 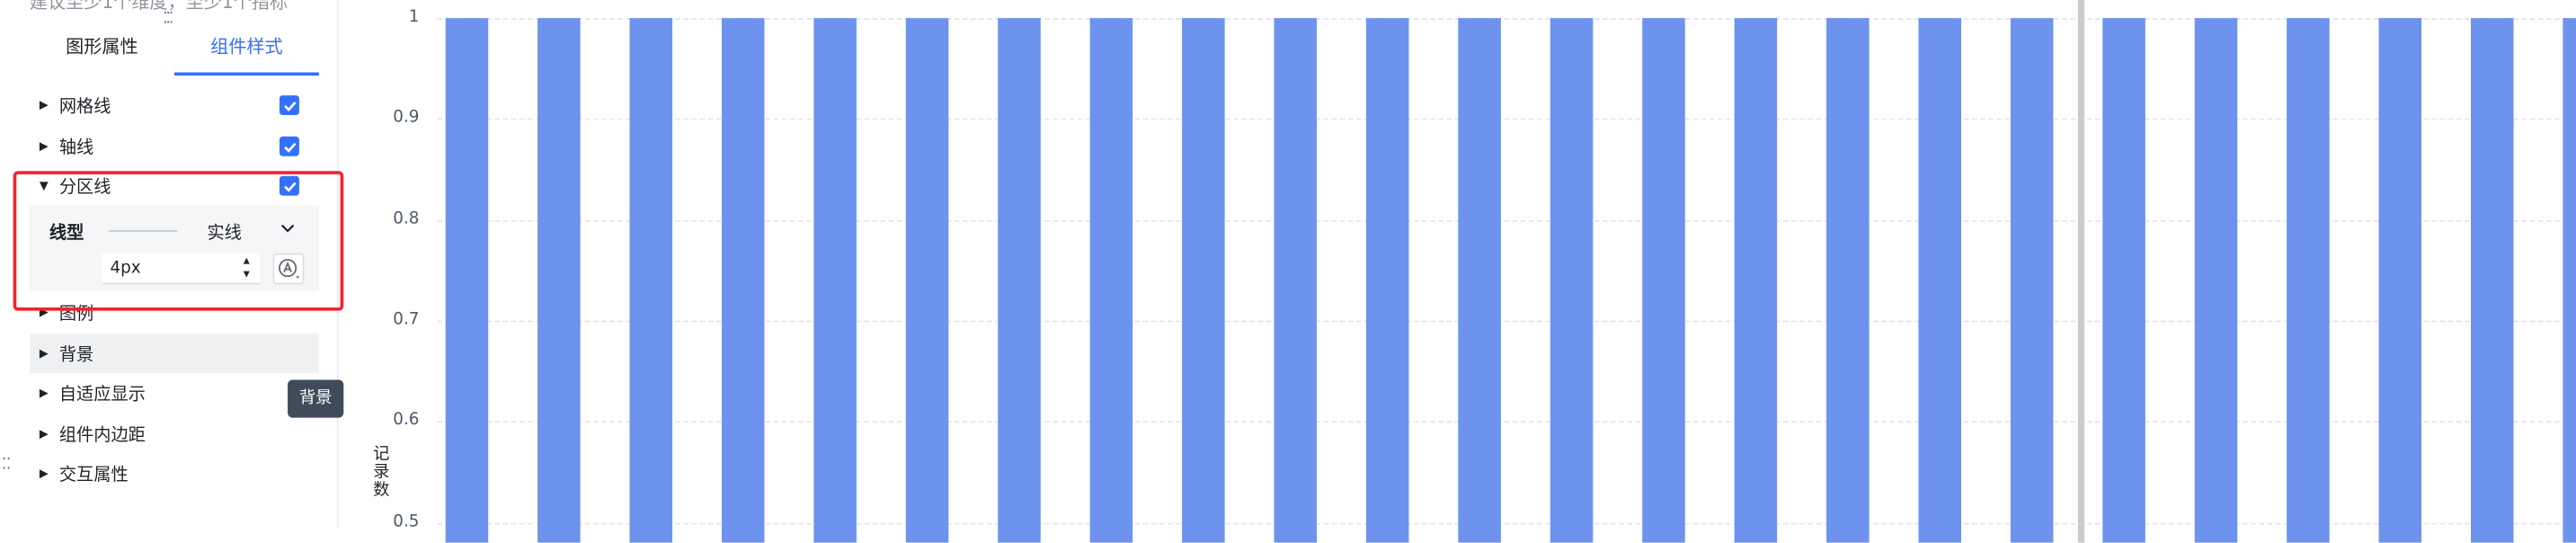 I want to click on axis-checkbox, so click(x=289, y=146).